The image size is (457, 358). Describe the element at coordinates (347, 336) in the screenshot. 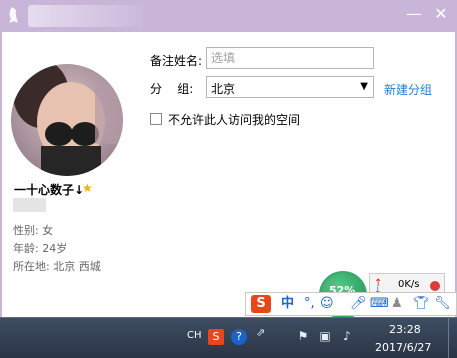

I see `volume-icon: ♪` at that location.